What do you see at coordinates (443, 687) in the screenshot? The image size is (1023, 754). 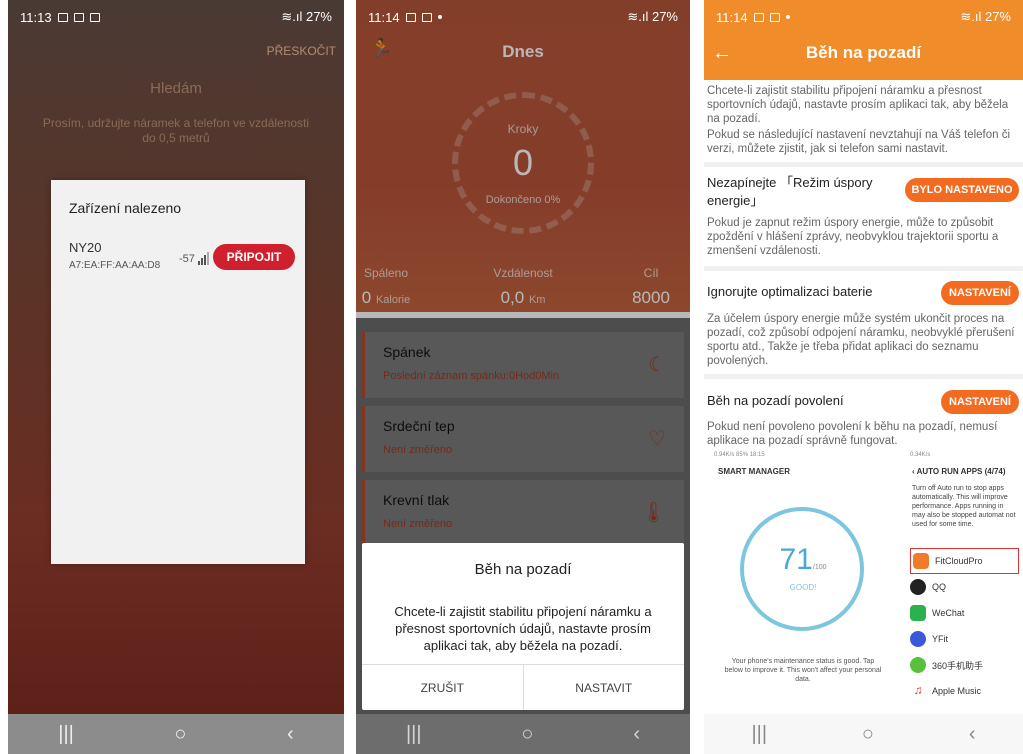 I see `cancel-button: ZRUŠIT` at bounding box center [443, 687].